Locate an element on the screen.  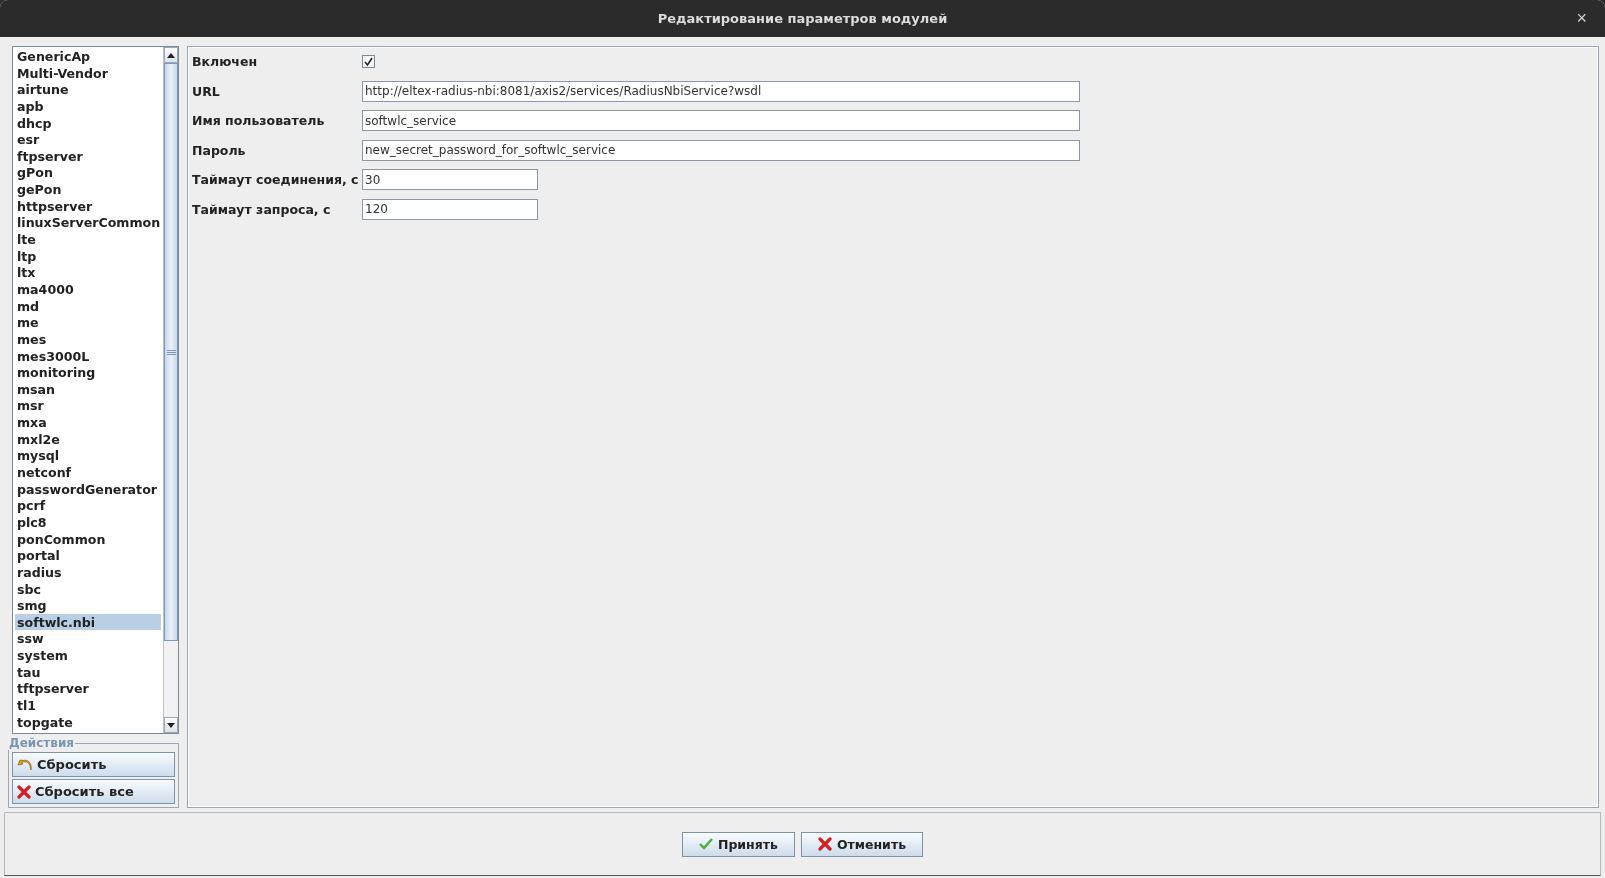
input-field: http://eltex-radius-nbi:8081/axis2/services/RadiusNbiService?wsdl is located at coordinates (721, 91).